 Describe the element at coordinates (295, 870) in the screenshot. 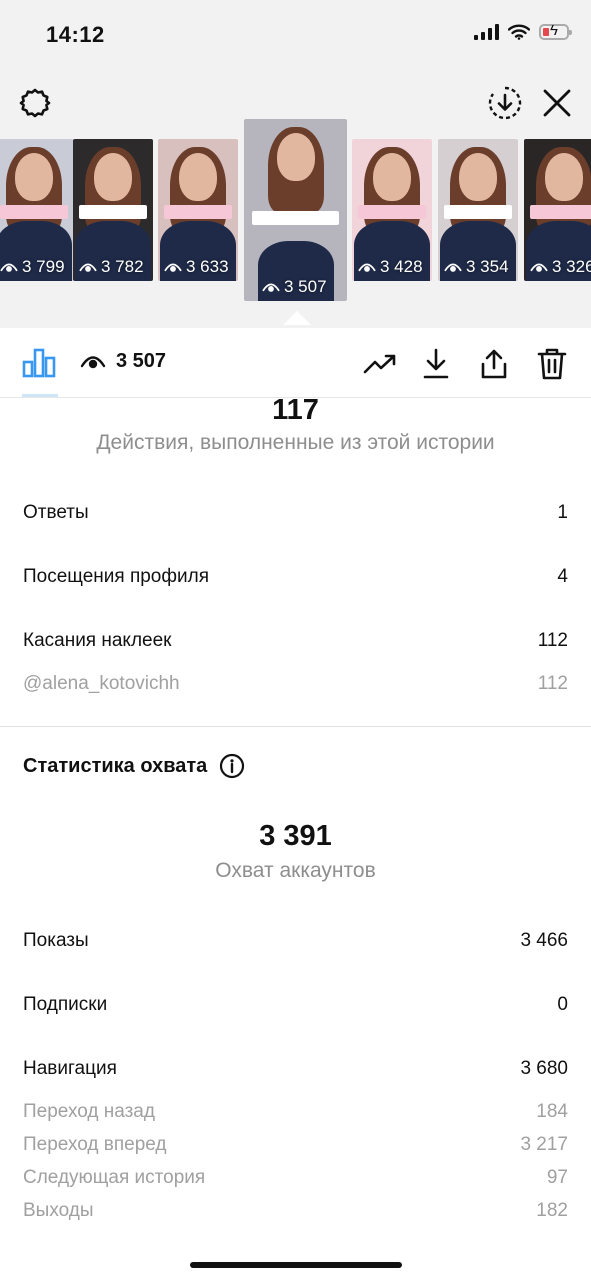

I see `reach-caption: Охват аккаунтов` at that location.